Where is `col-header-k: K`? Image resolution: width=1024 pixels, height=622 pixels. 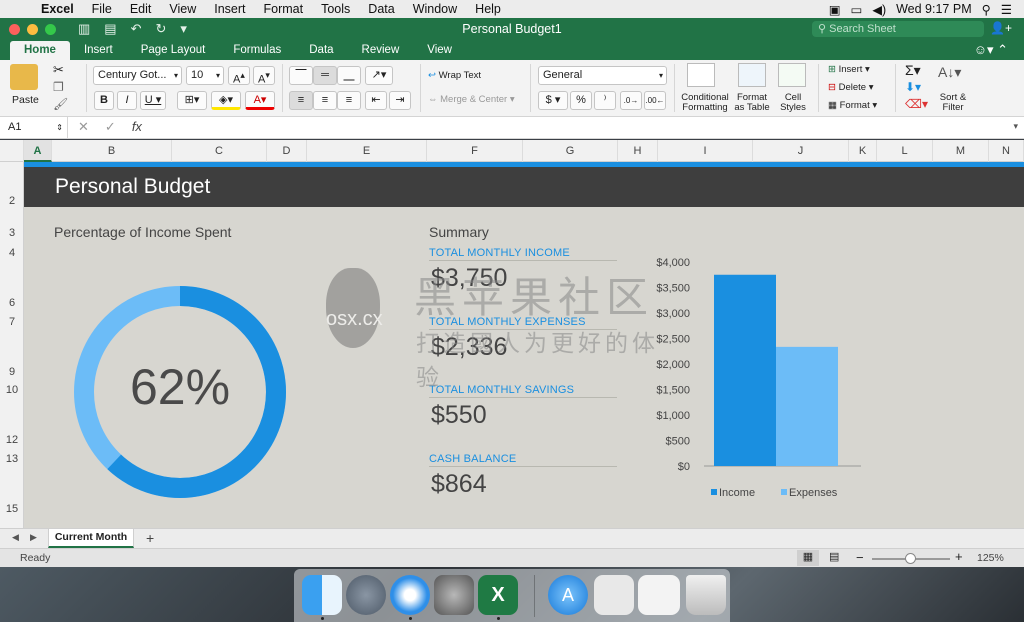
col-header-k: K is located at coordinates (863, 151).